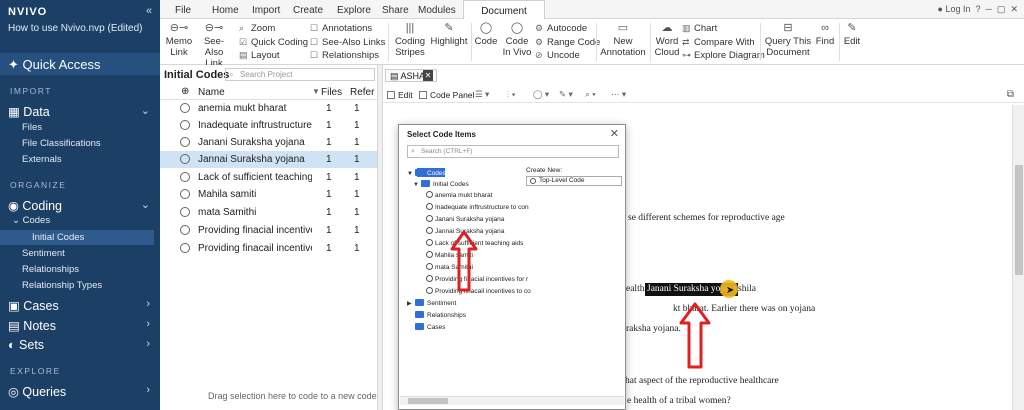 This screenshot has width=1024, height=410. I want to click on range-code-button: ⚙ Range Code, so click(567, 42).